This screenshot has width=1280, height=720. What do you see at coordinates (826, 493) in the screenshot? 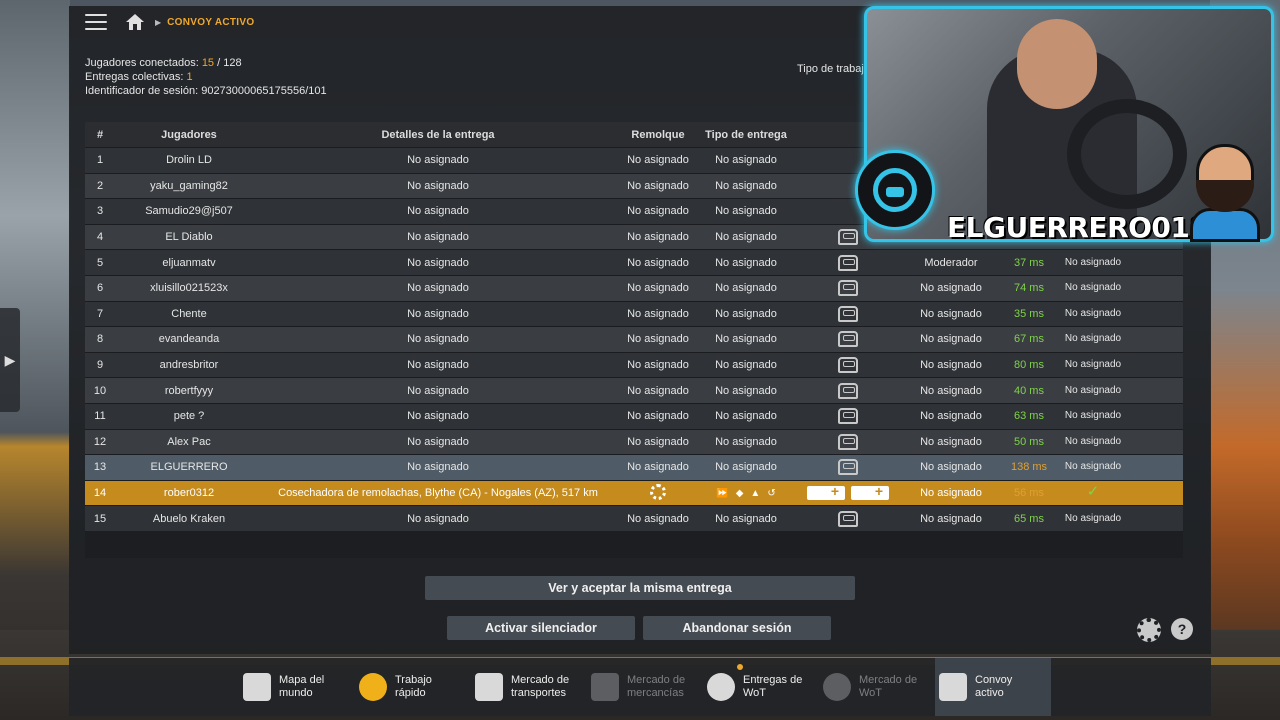
I see `truck-trailer-icon` at bounding box center [826, 493].